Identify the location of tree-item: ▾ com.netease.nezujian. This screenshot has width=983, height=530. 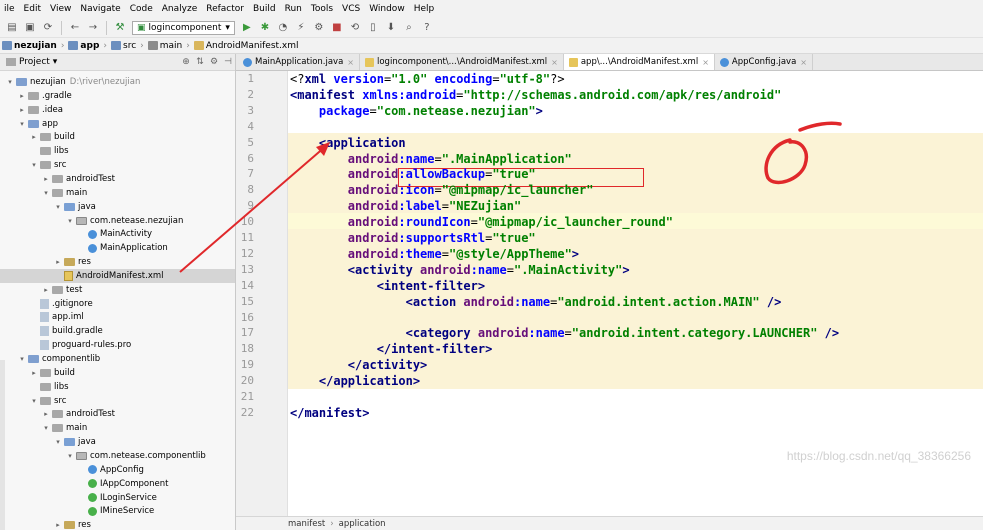
(117, 221).